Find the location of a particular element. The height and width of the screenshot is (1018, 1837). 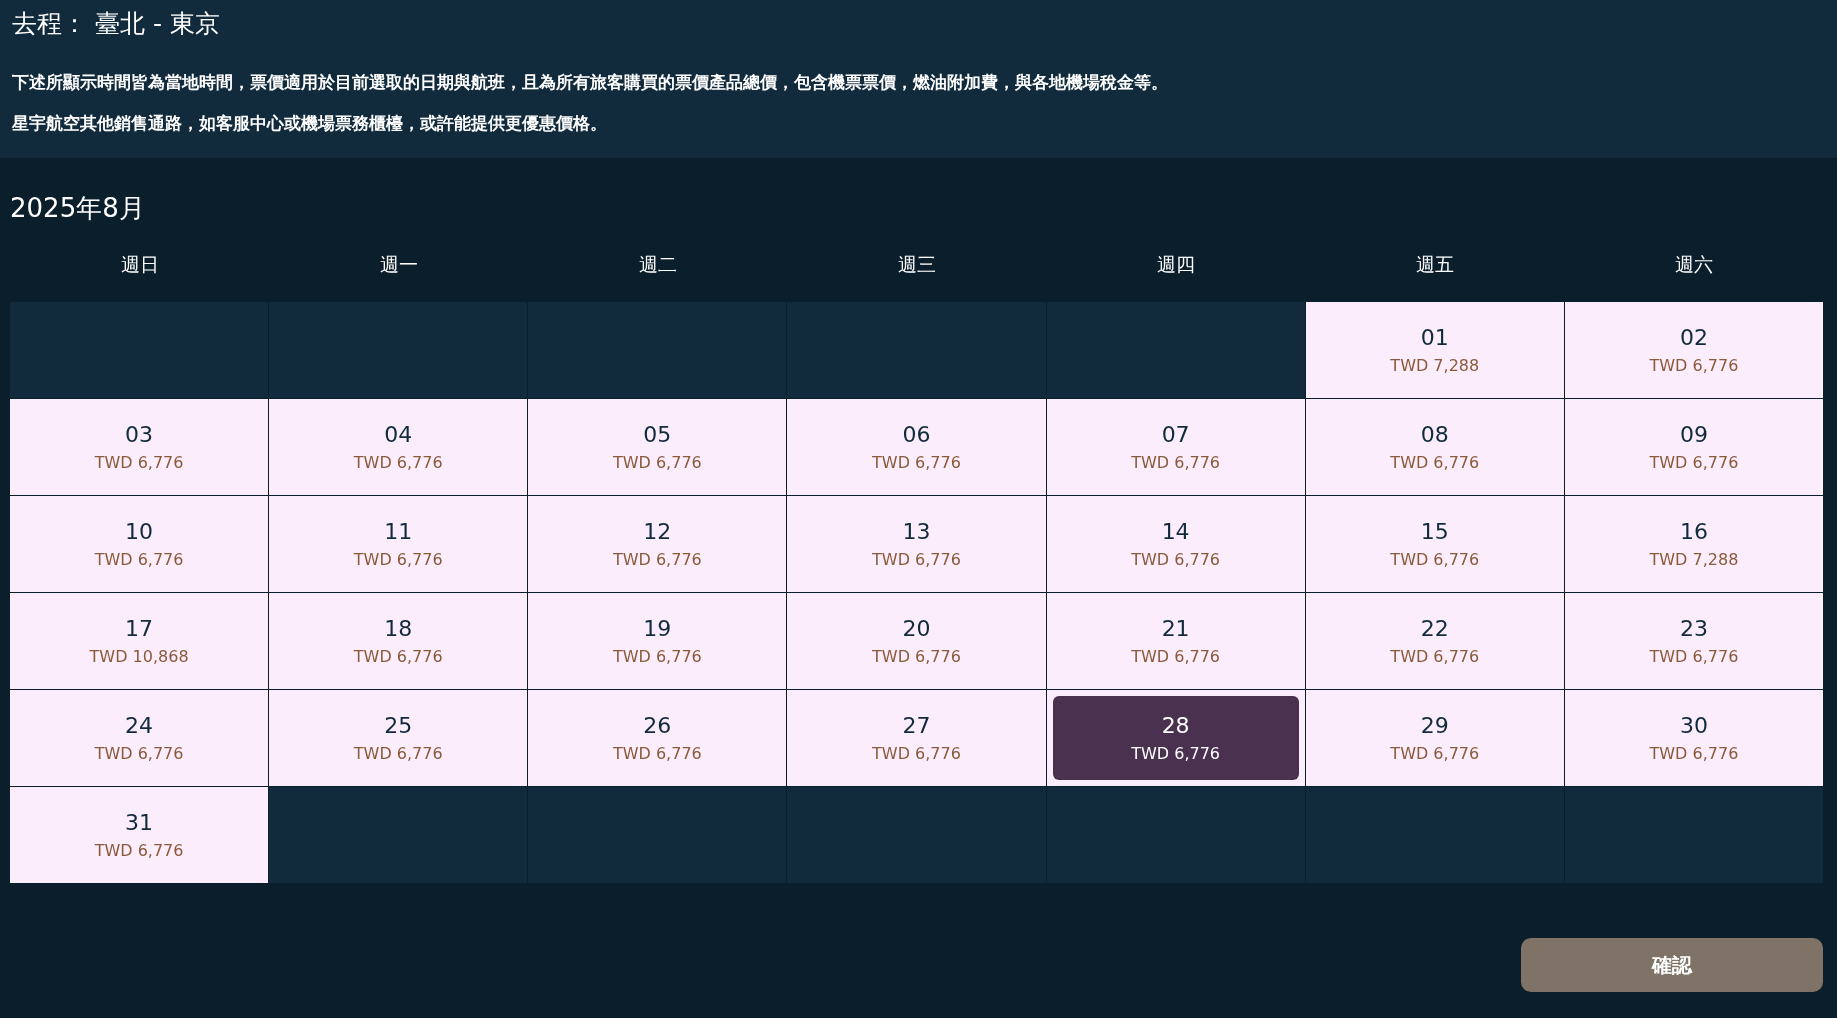

day-number: 19 is located at coordinates (657, 628).